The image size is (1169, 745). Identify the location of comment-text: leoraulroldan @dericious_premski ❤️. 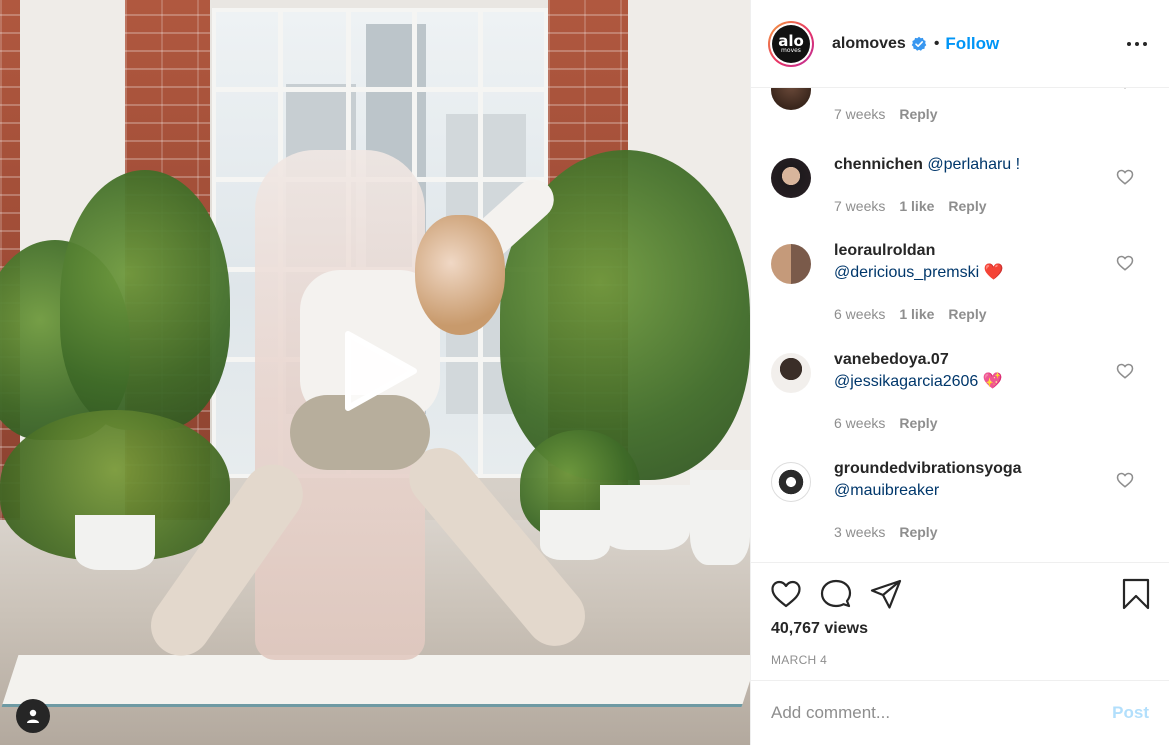
(969, 262).